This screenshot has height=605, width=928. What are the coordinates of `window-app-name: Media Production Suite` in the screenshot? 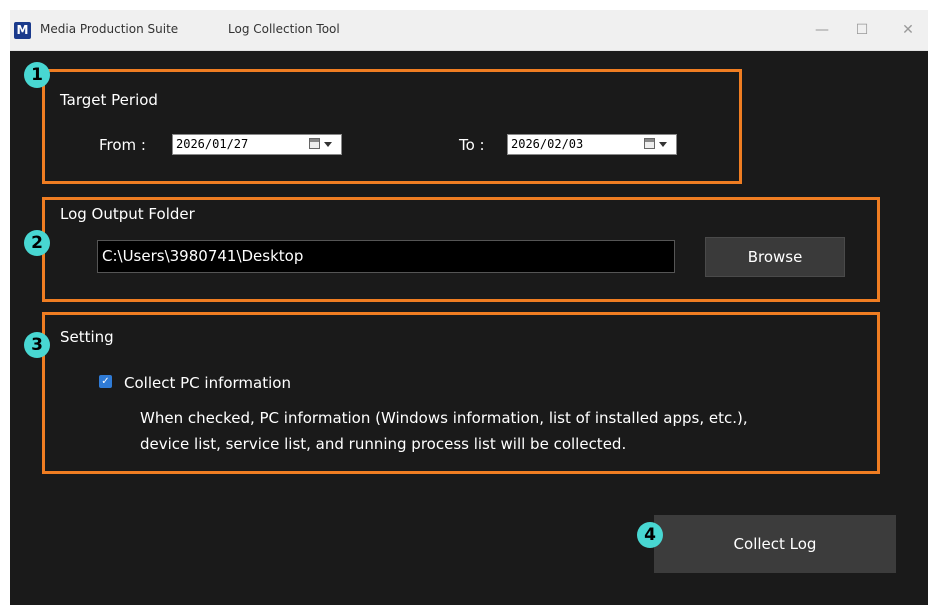 It's located at (109, 29).